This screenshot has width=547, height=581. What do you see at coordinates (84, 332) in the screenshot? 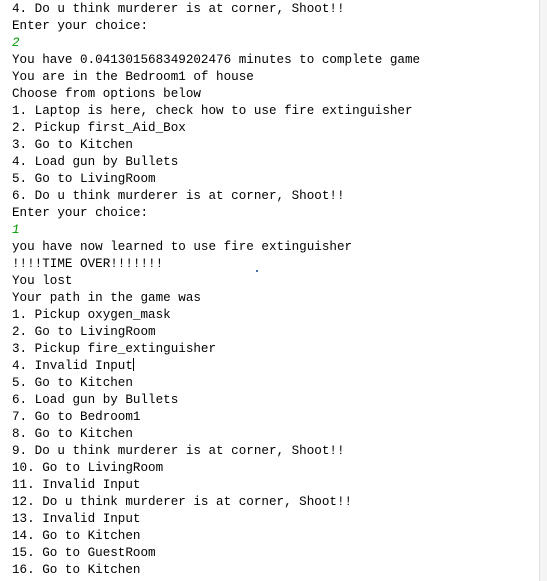
I see `console-line-text: 2. Go to LivingRoom` at bounding box center [84, 332].